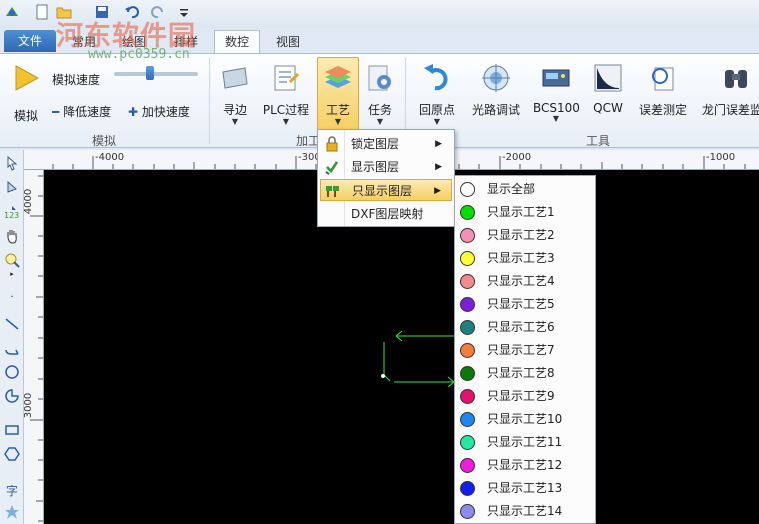 The image size is (759, 524). Describe the element at coordinates (12, 454) in the screenshot. I see `polygon-icon` at that location.